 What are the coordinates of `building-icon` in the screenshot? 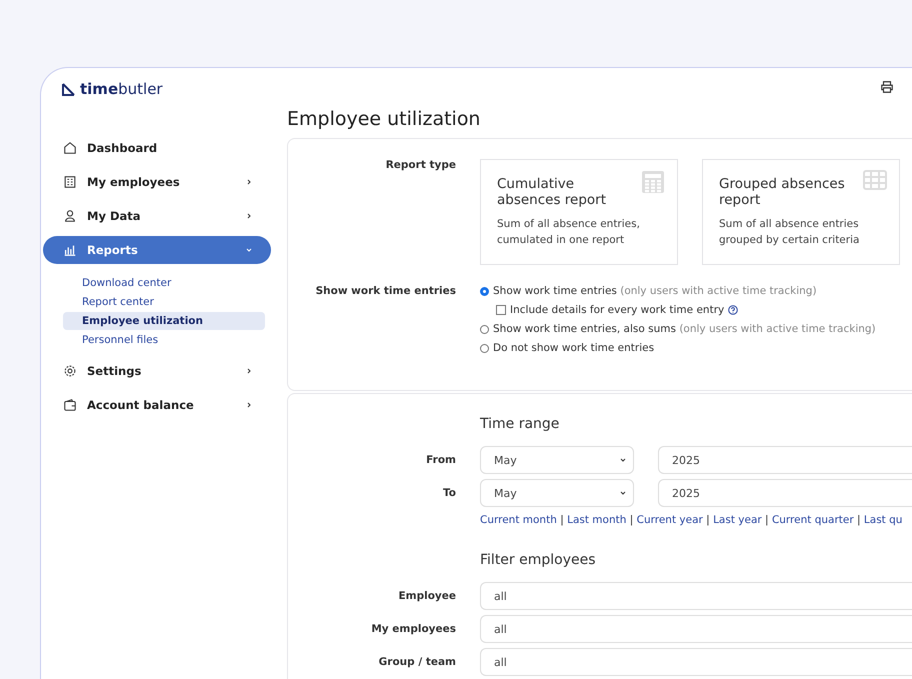 It's located at (70, 182).